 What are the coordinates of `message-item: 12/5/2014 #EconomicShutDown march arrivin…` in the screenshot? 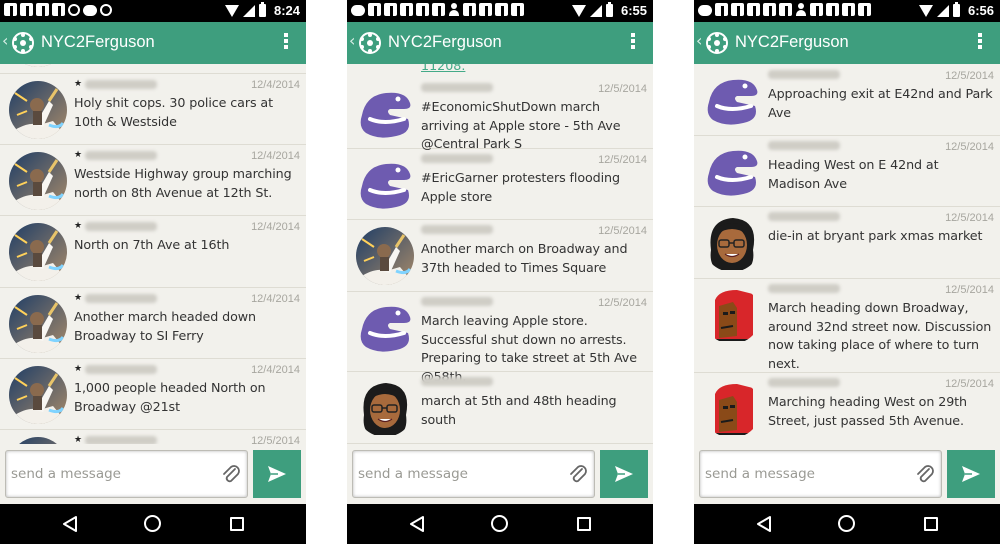 It's located at (500, 114).